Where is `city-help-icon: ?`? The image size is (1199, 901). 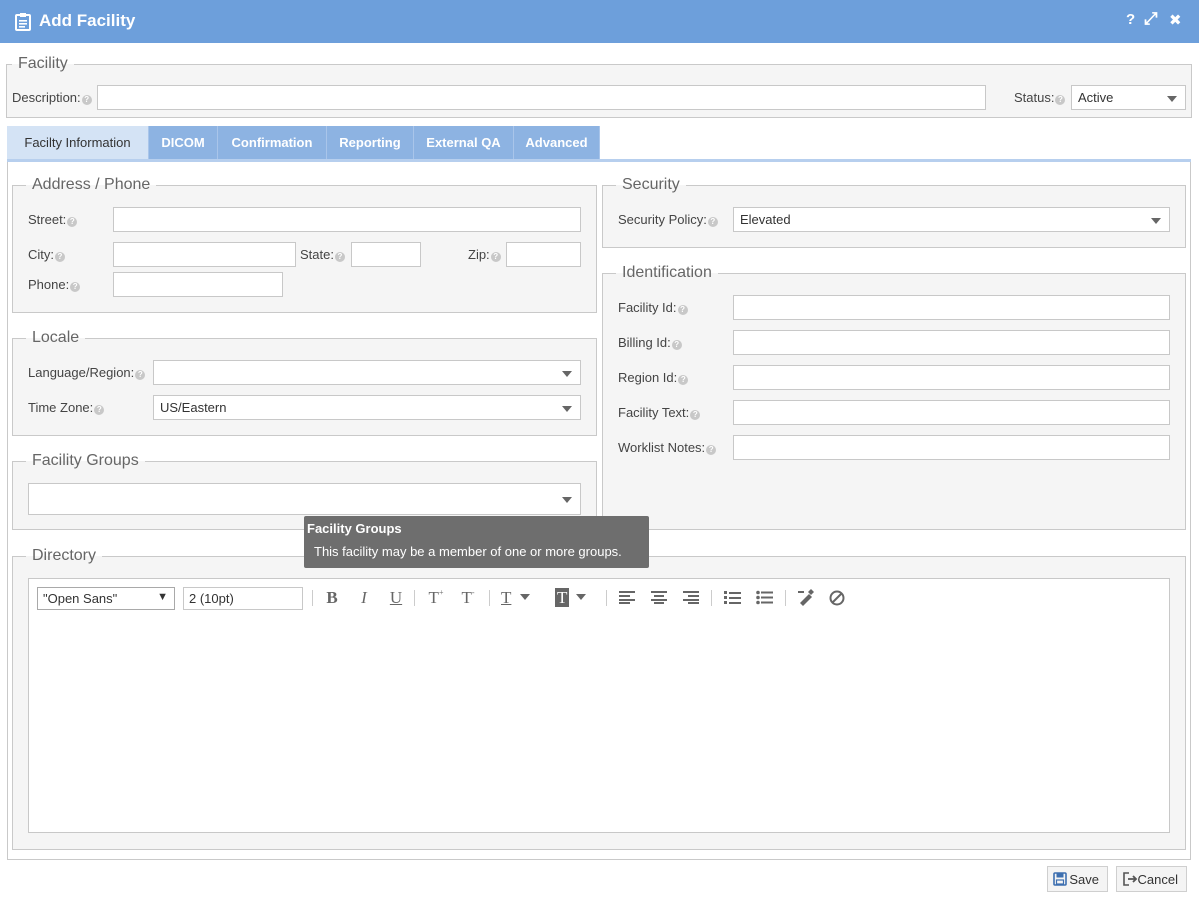 city-help-icon: ? is located at coordinates (60, 257).